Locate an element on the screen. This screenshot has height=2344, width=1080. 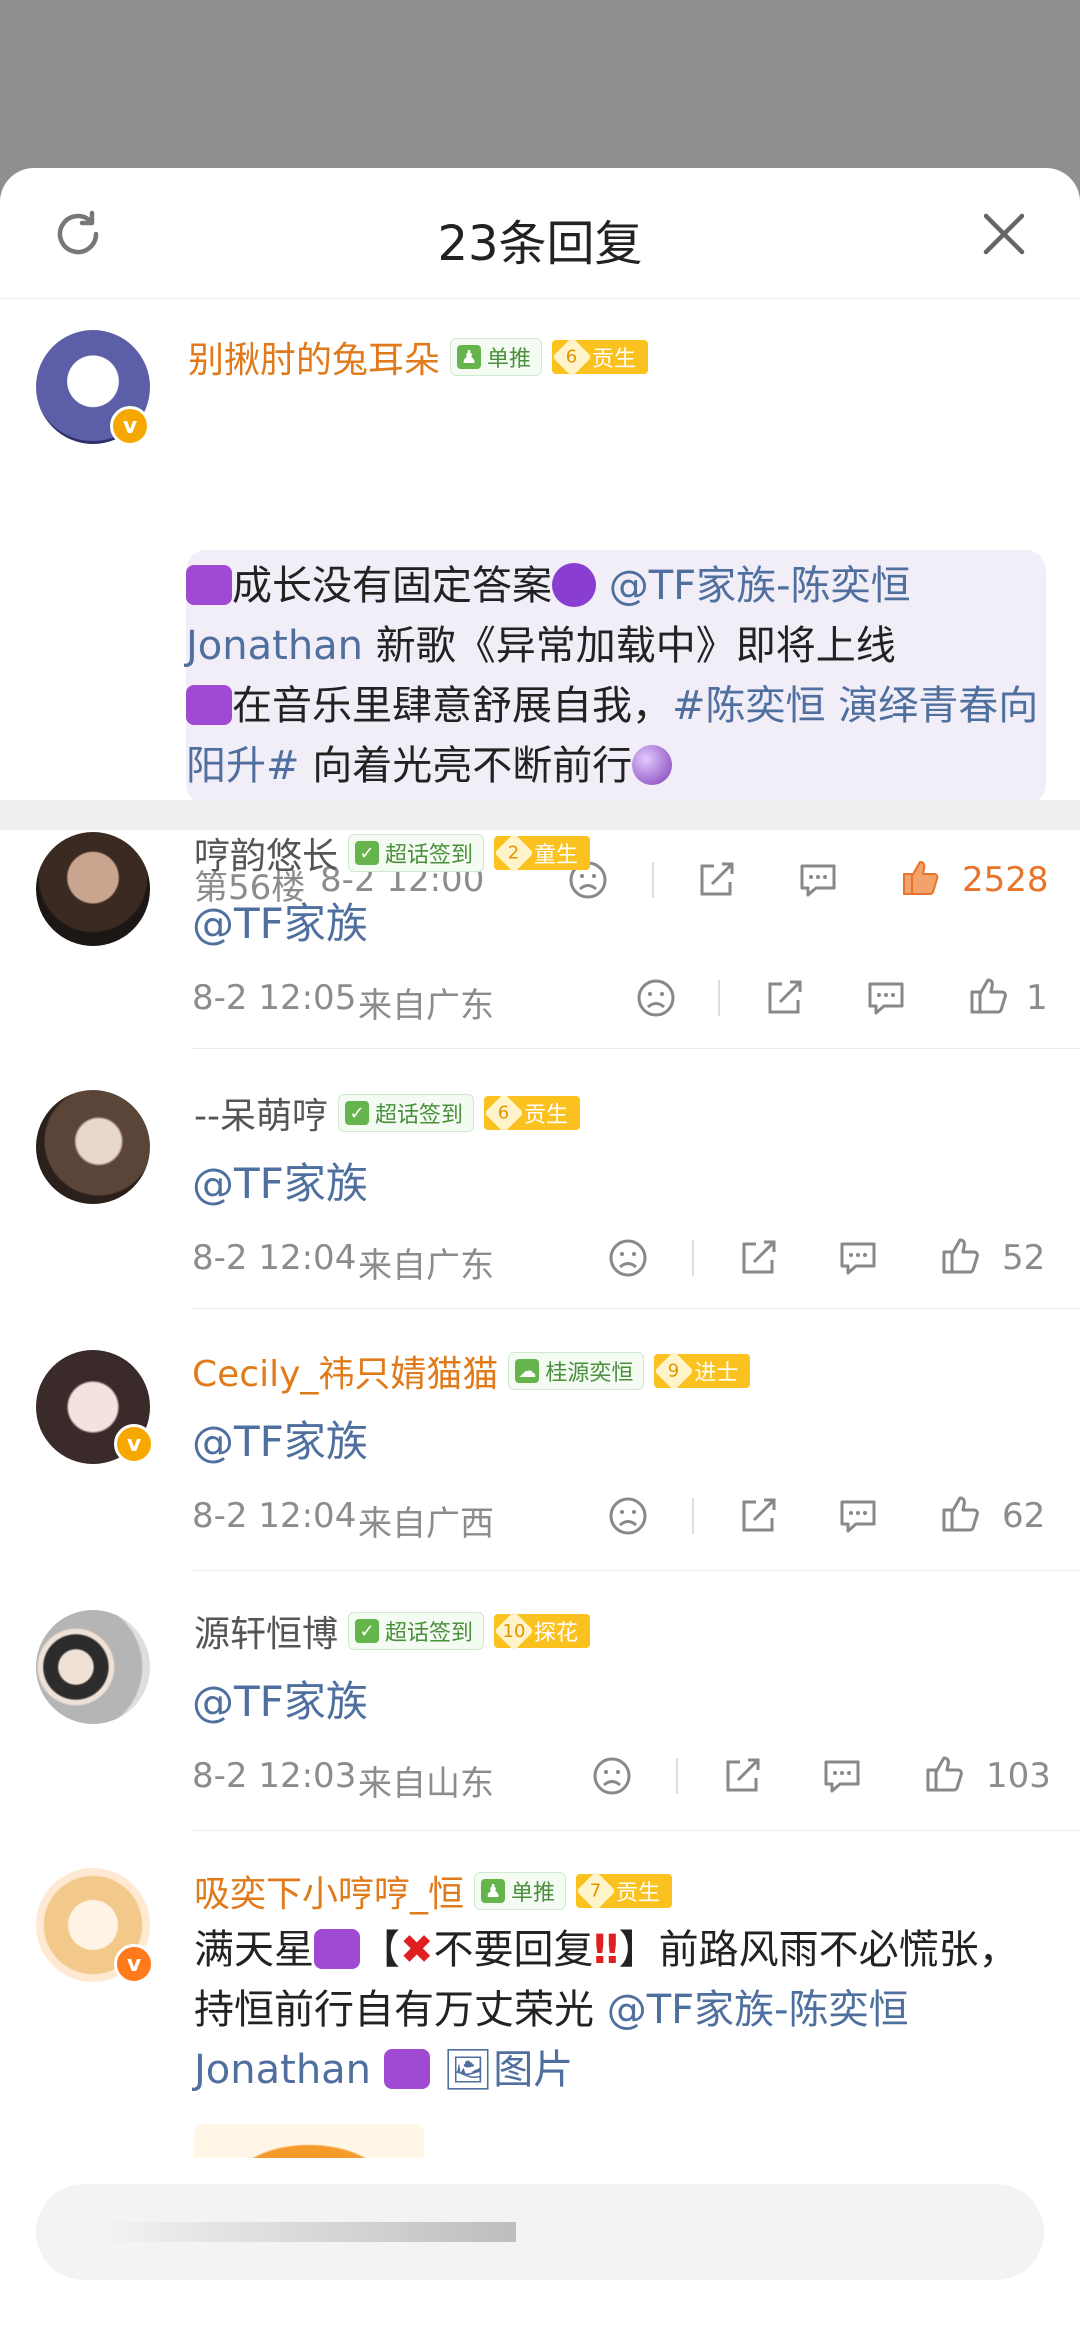
input-placeholder-graphic is located at coordinates (306, 2232).